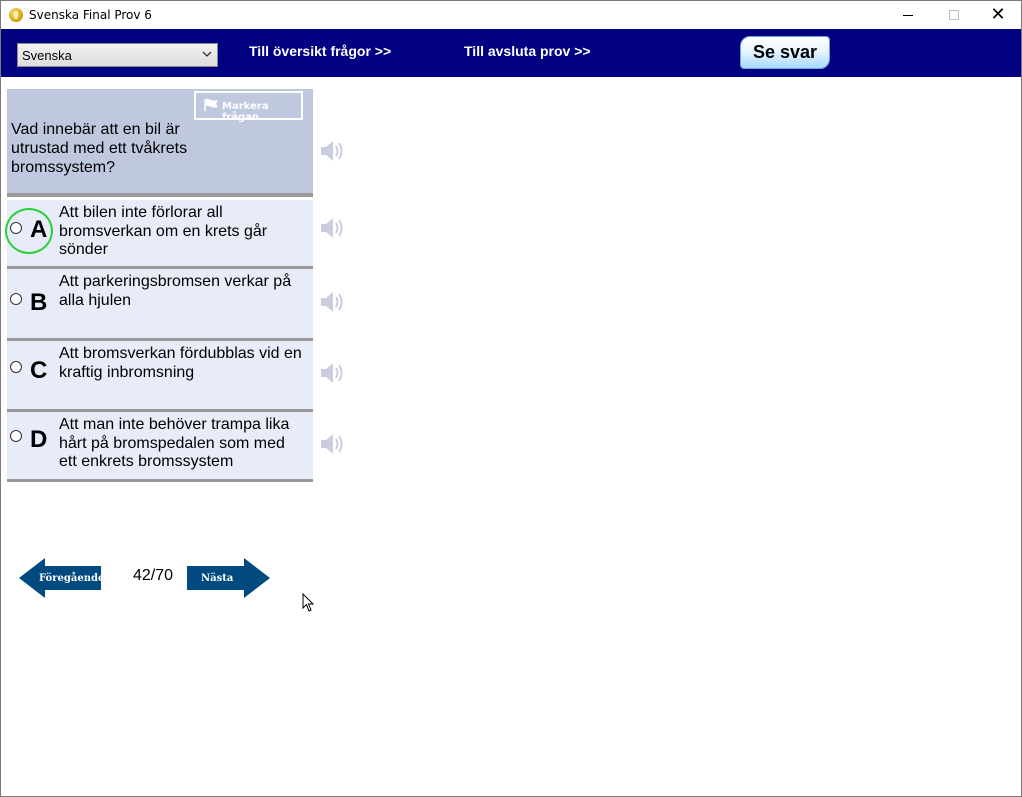  I want to click on previous-button: Föregående, so click(62, 578).